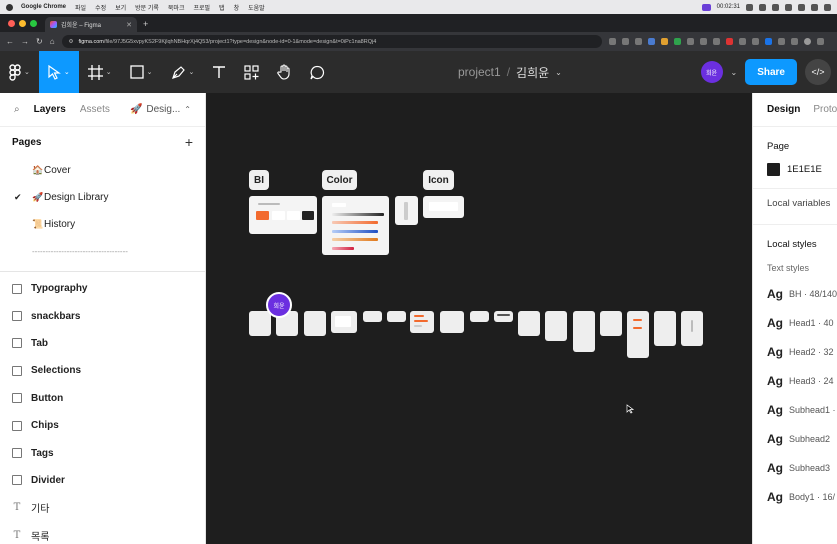 This screenshot has height=544, width=837. I want to click on layer-row: T 기타, so click(102, 507).